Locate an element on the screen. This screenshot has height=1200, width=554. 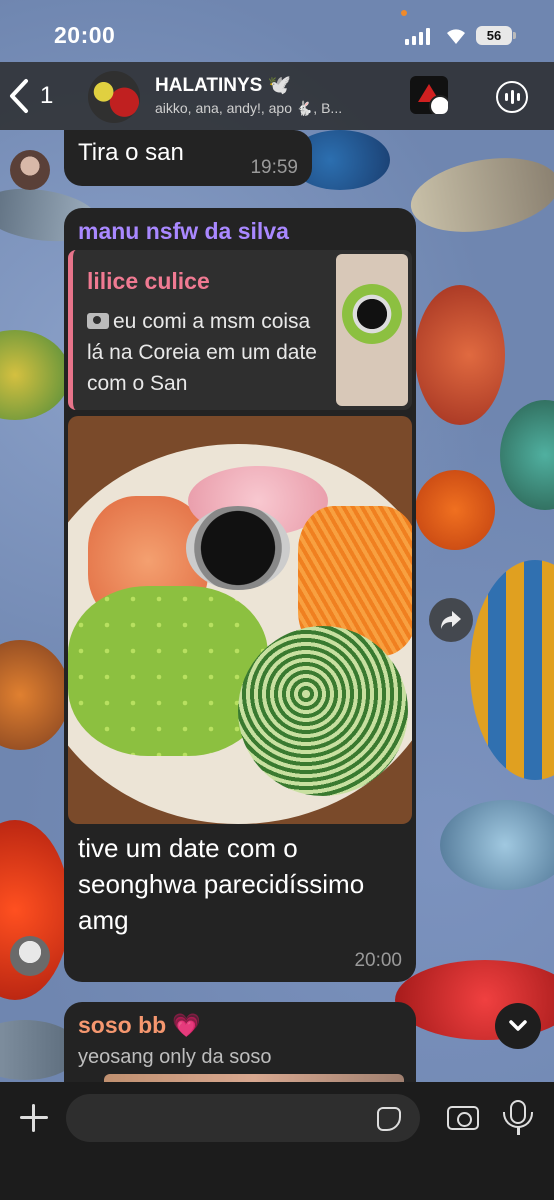
scroll-down-button is located at coordinates (518, 1026).